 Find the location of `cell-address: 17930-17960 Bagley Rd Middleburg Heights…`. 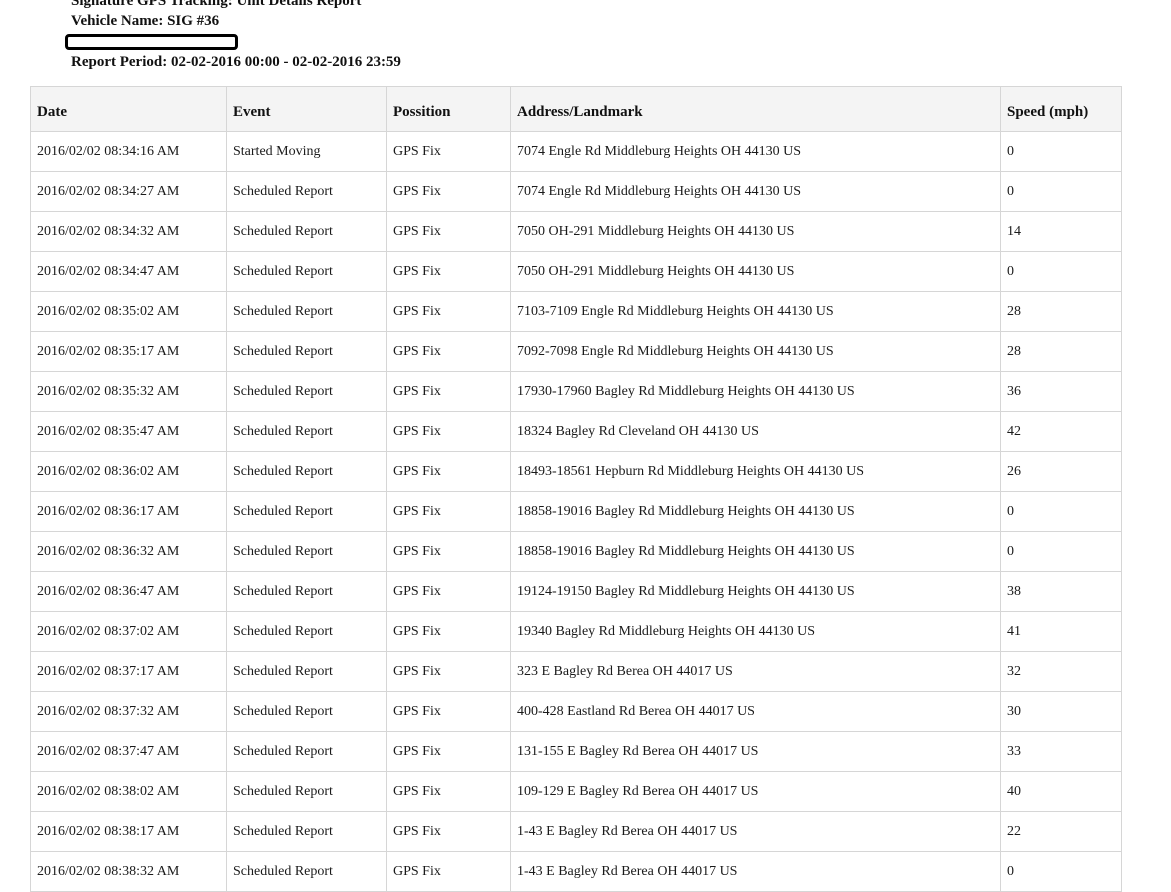

cell-address: 17930-17960 Bagley Rd Middleburg Heights… is located at coordinates (755, 391).